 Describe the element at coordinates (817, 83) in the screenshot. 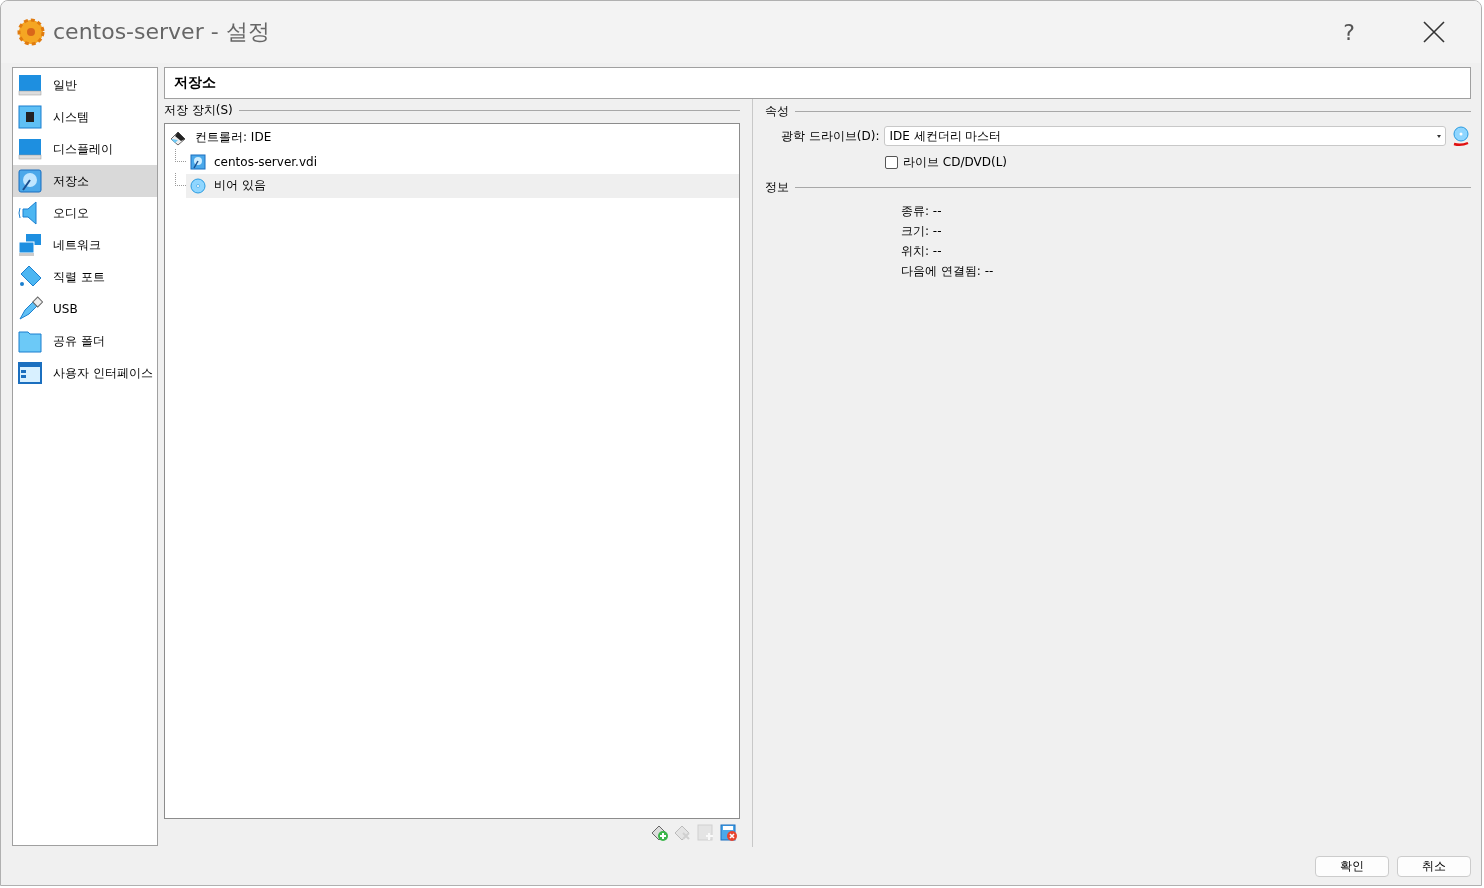

I see `page-header: 저장소` at that location.